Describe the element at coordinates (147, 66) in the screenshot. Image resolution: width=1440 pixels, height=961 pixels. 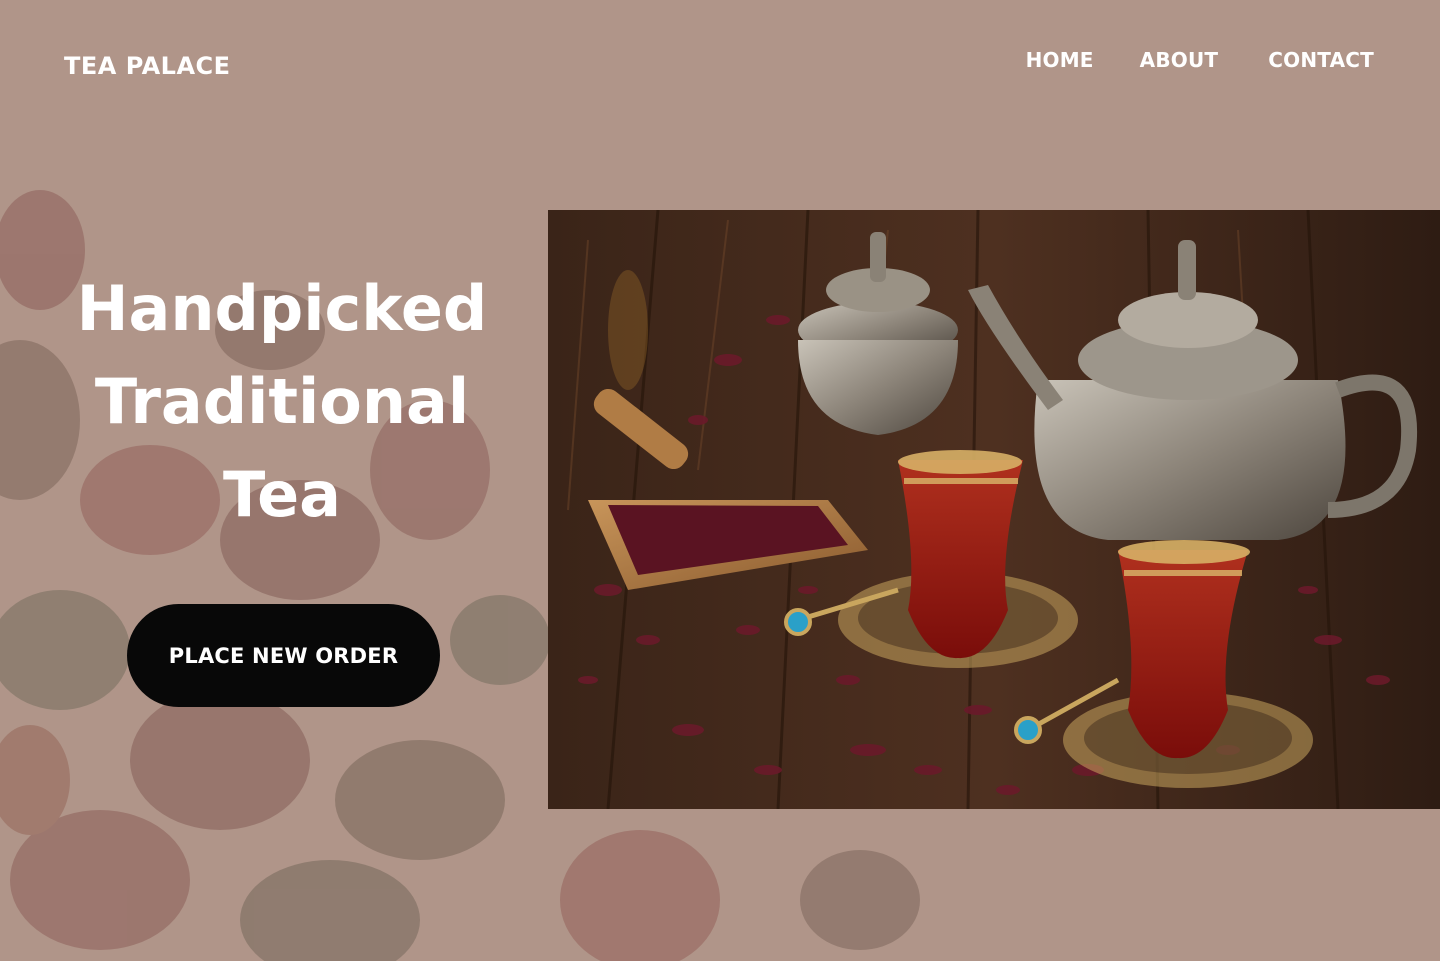
I see `brand-logo: TEA PALACE` at that location.